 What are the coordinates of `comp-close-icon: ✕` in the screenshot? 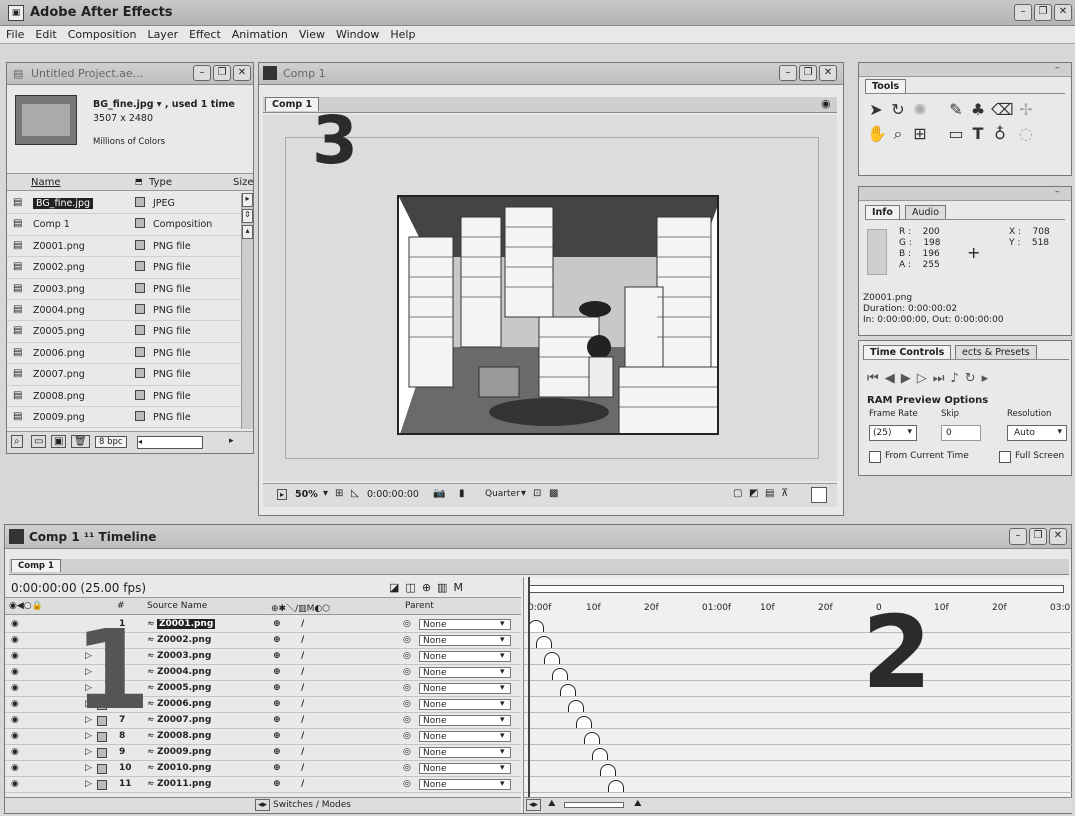 It's located at (828, 73).